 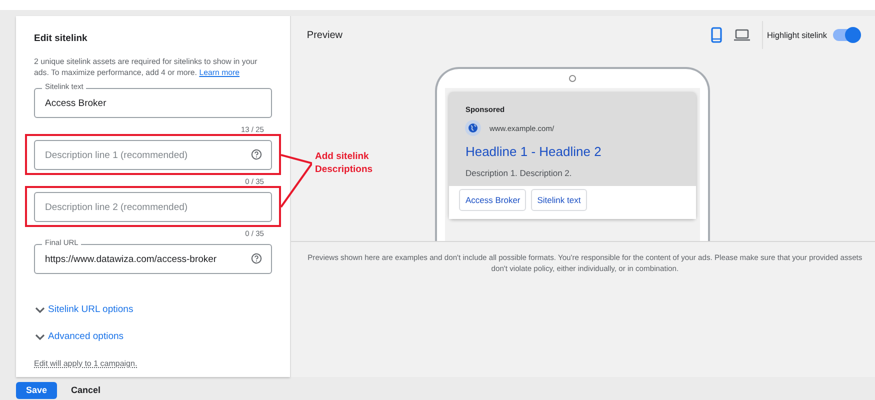 What do you see at coordinates (797, 35) in the screenshot?
I see `toggle-label: Highlight sitelink` at bounding box center [797, 35].